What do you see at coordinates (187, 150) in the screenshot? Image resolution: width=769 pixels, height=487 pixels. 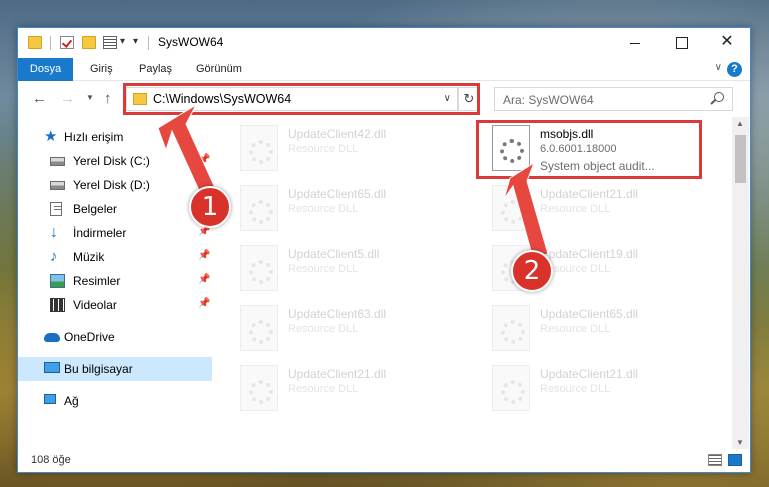 I see `arrow-1-icon` at bounding box center [187, 150].